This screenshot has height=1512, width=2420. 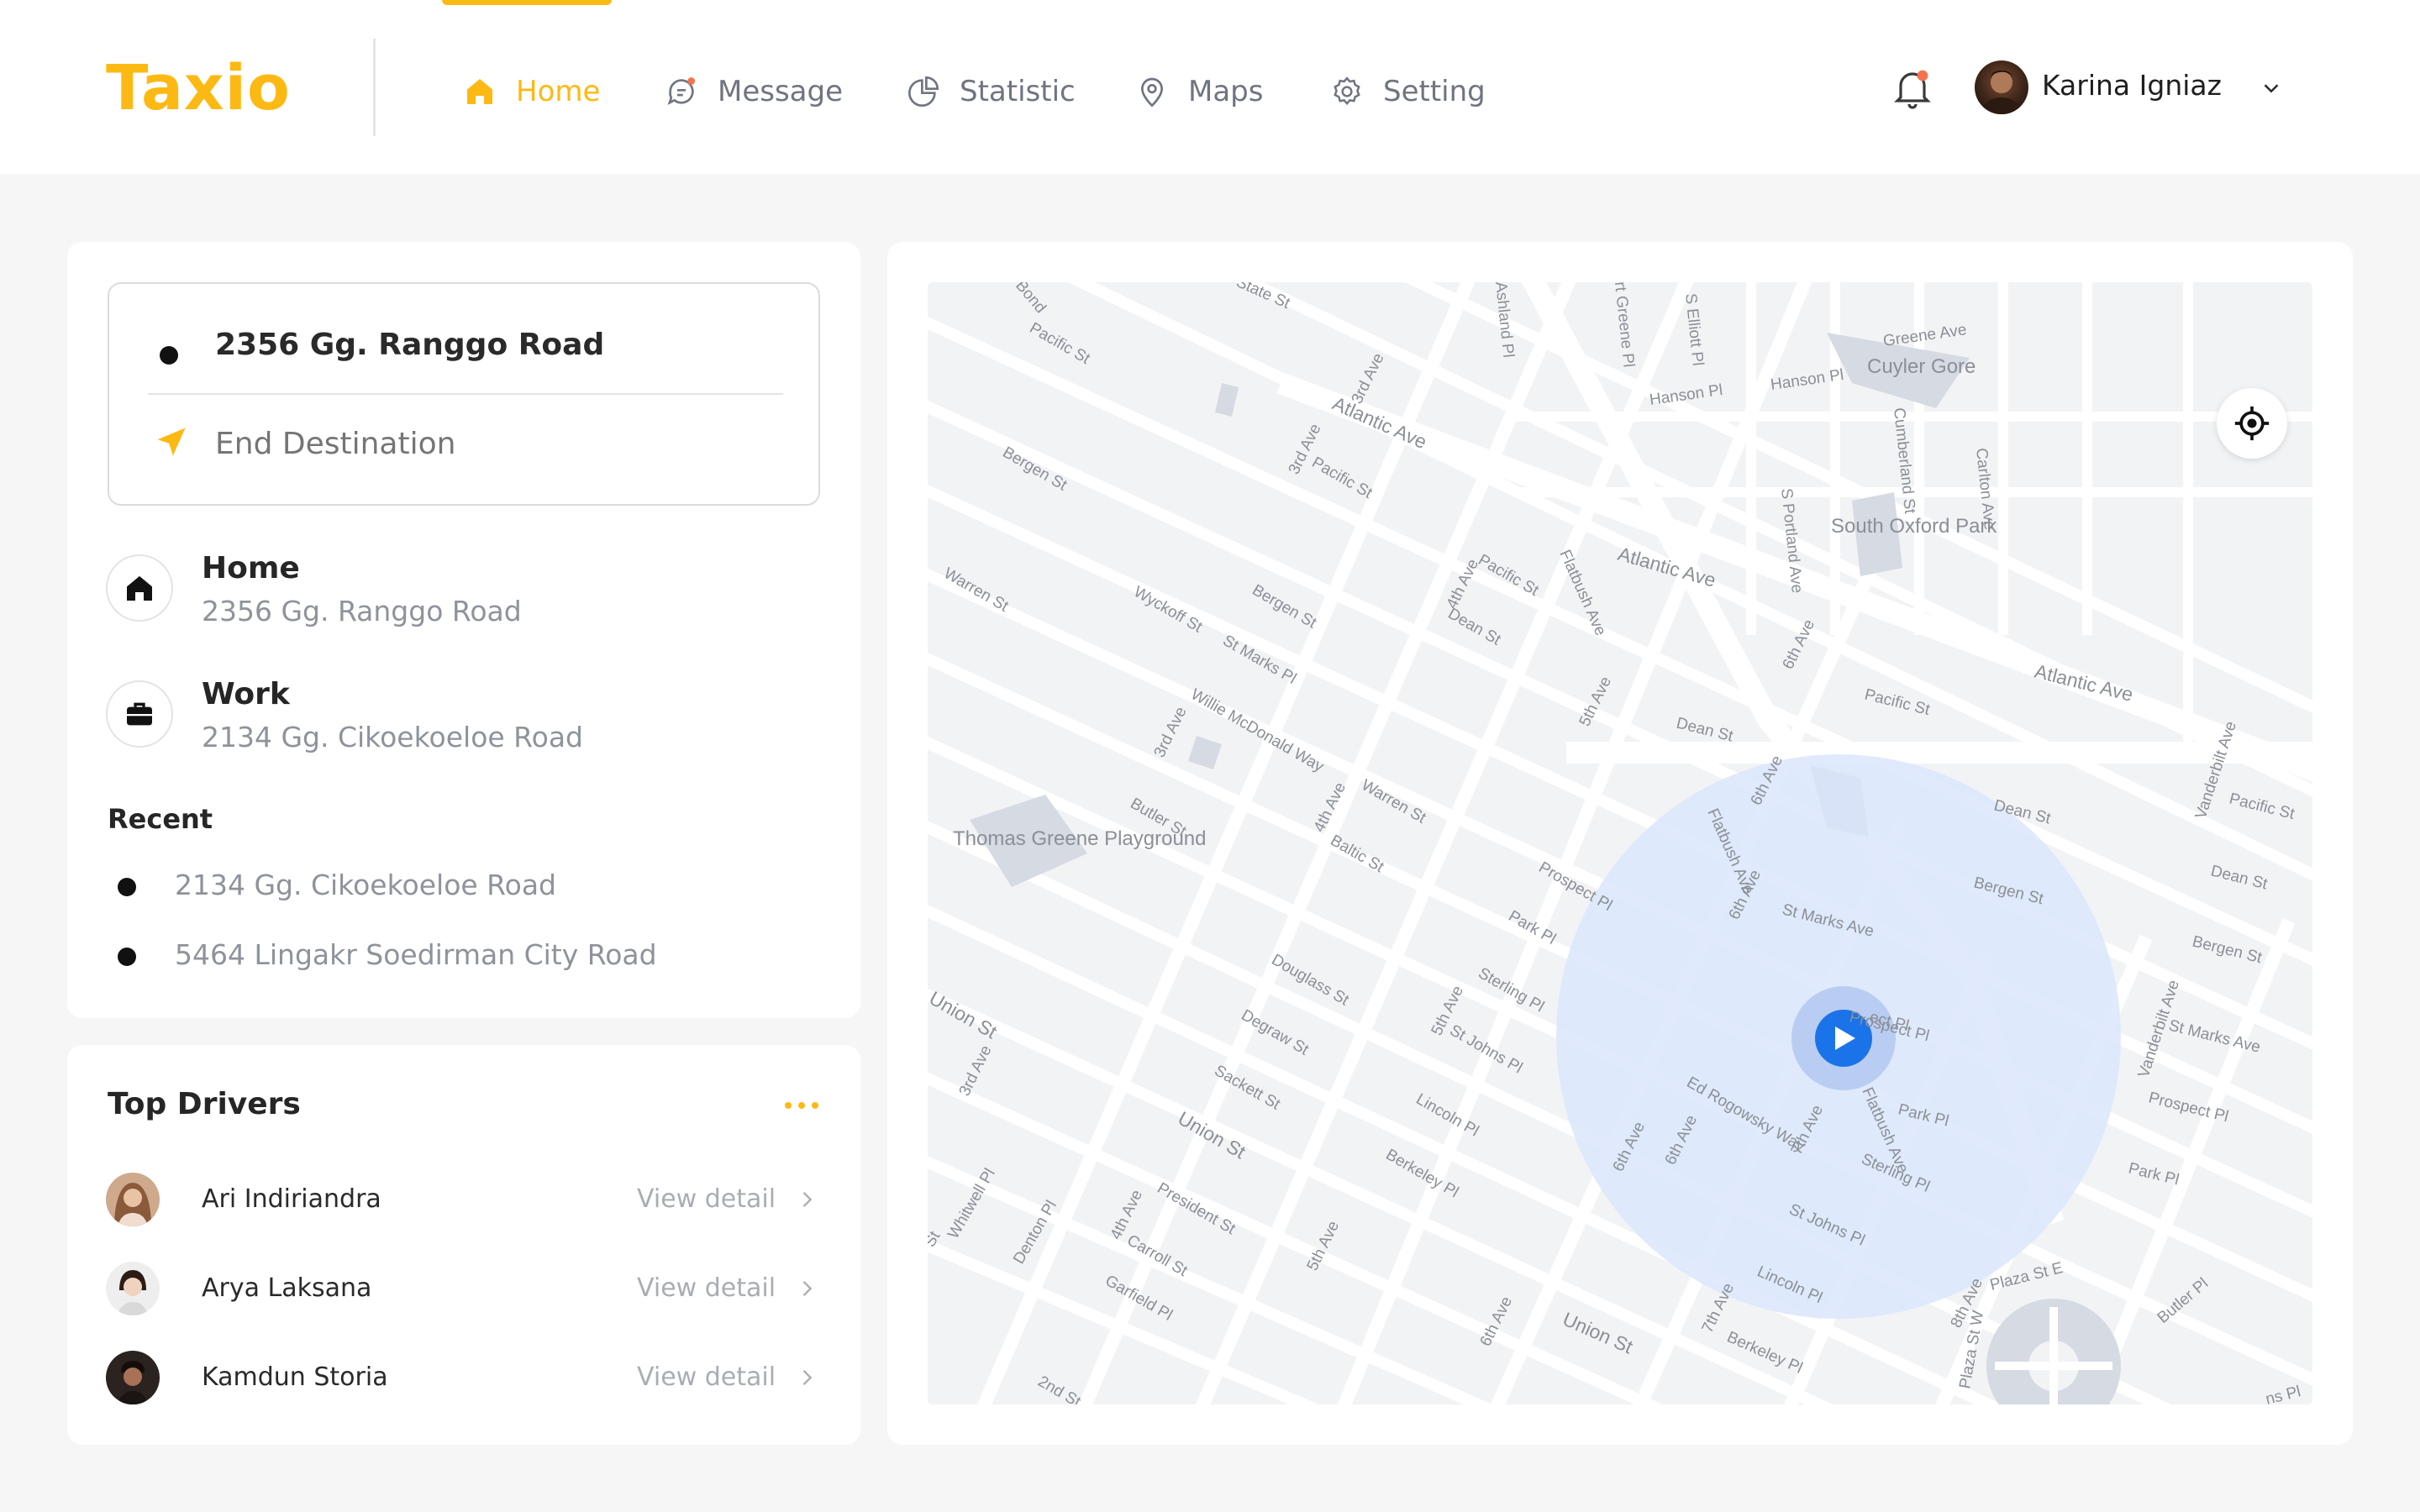 What do you see at coordinates (558, 91) in the screenshot?
I see `nav-label: Home` at bounding box center [558, 91].